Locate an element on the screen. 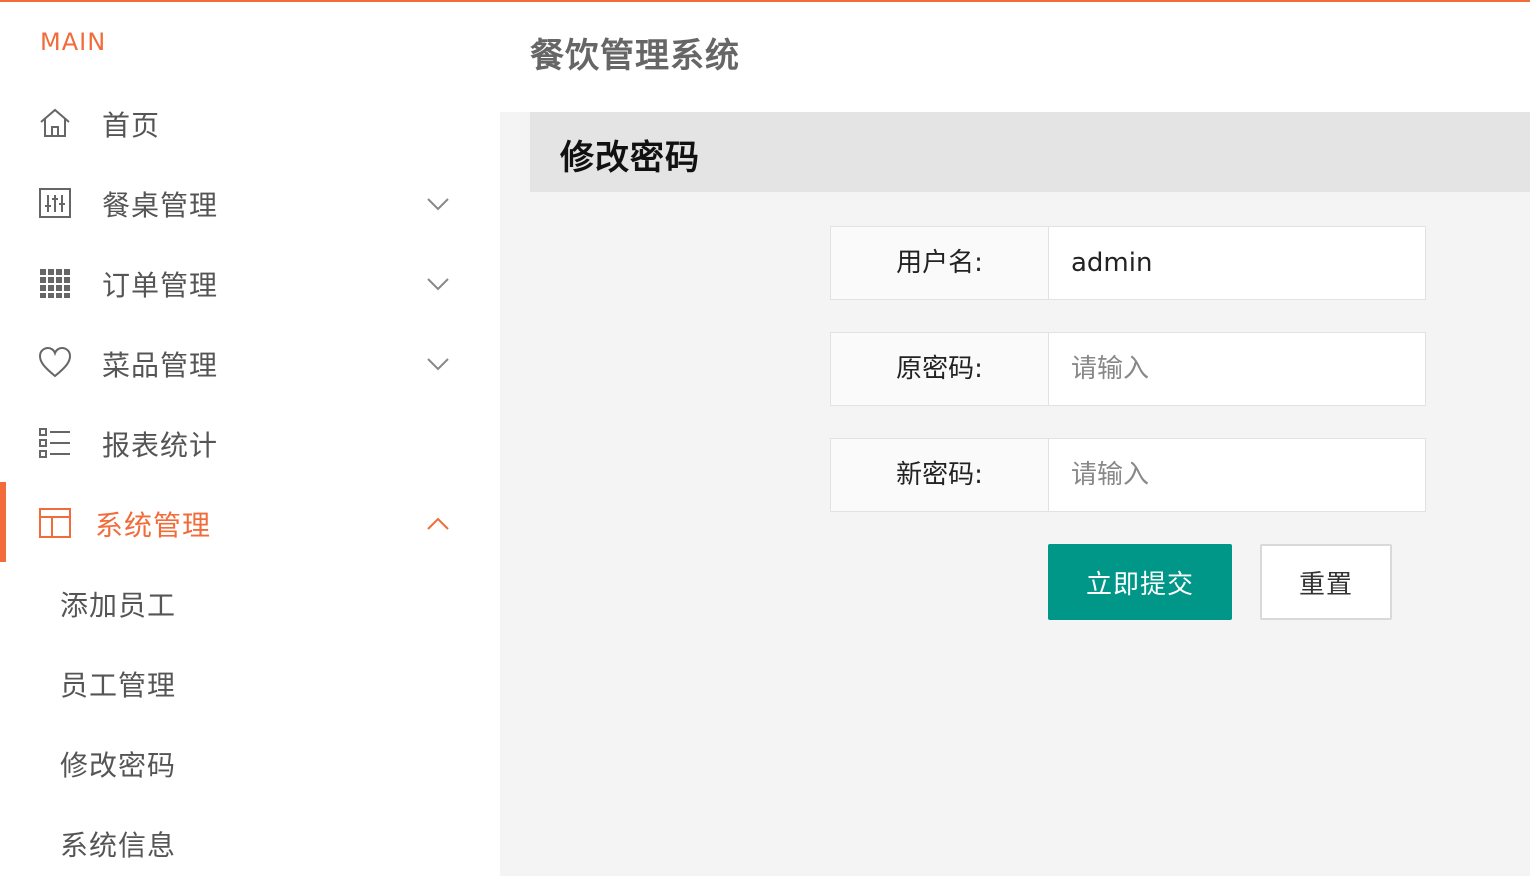 This screenshot has width=1530, height=882. old-password-label: 原密码: is located at coordinates (940, 369).